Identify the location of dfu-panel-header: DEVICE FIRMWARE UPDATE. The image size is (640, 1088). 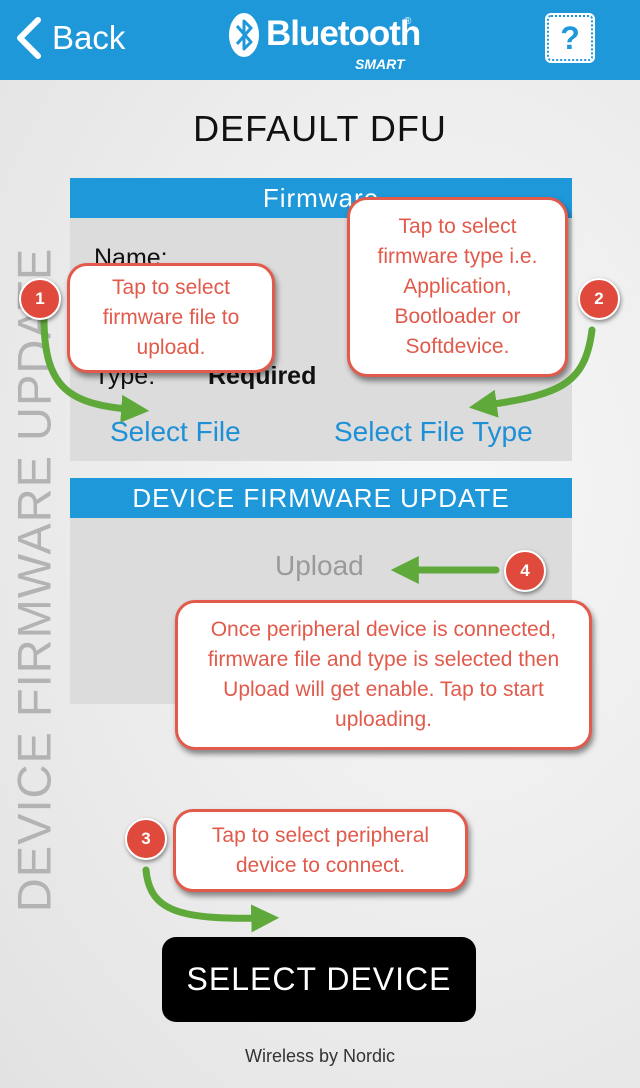
(321, 498).